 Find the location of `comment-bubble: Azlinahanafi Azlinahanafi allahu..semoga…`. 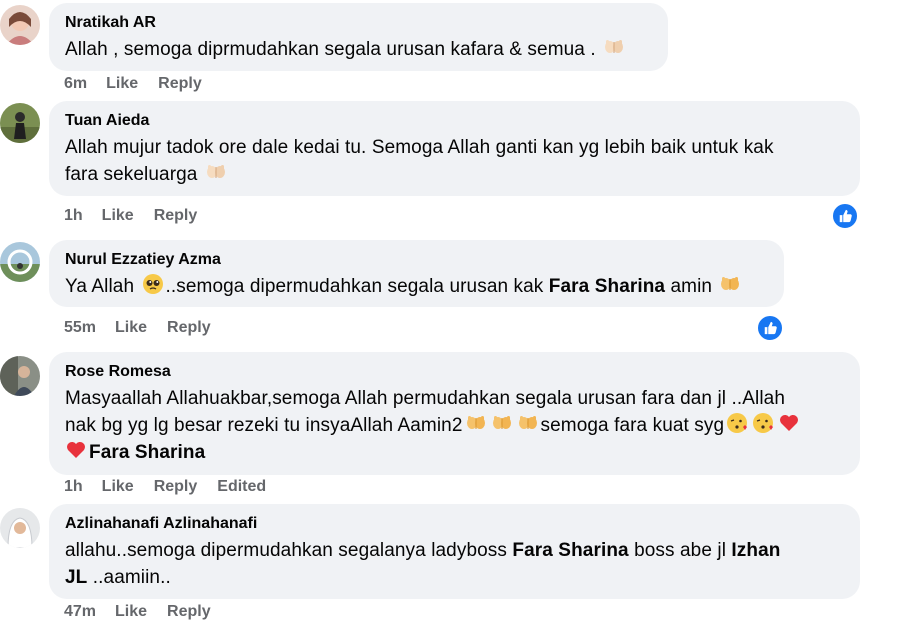

comment-bubble: Azlinahanafi Azlinahanafi allahu..semoga… is located at coordinates (454, 551).